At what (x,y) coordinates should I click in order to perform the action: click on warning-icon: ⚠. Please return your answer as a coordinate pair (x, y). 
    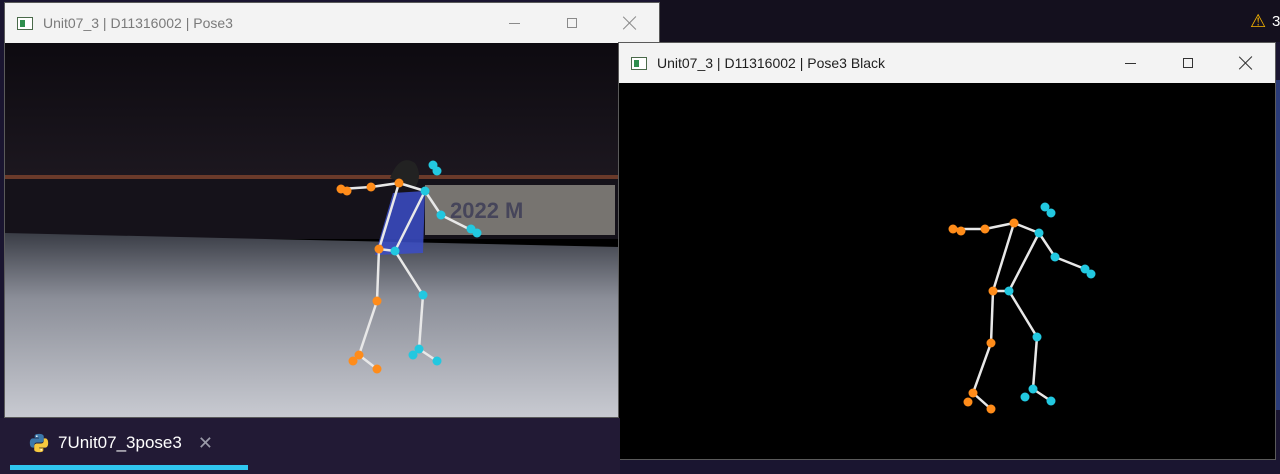
    Looking at the image, I should click on (1258, 21).